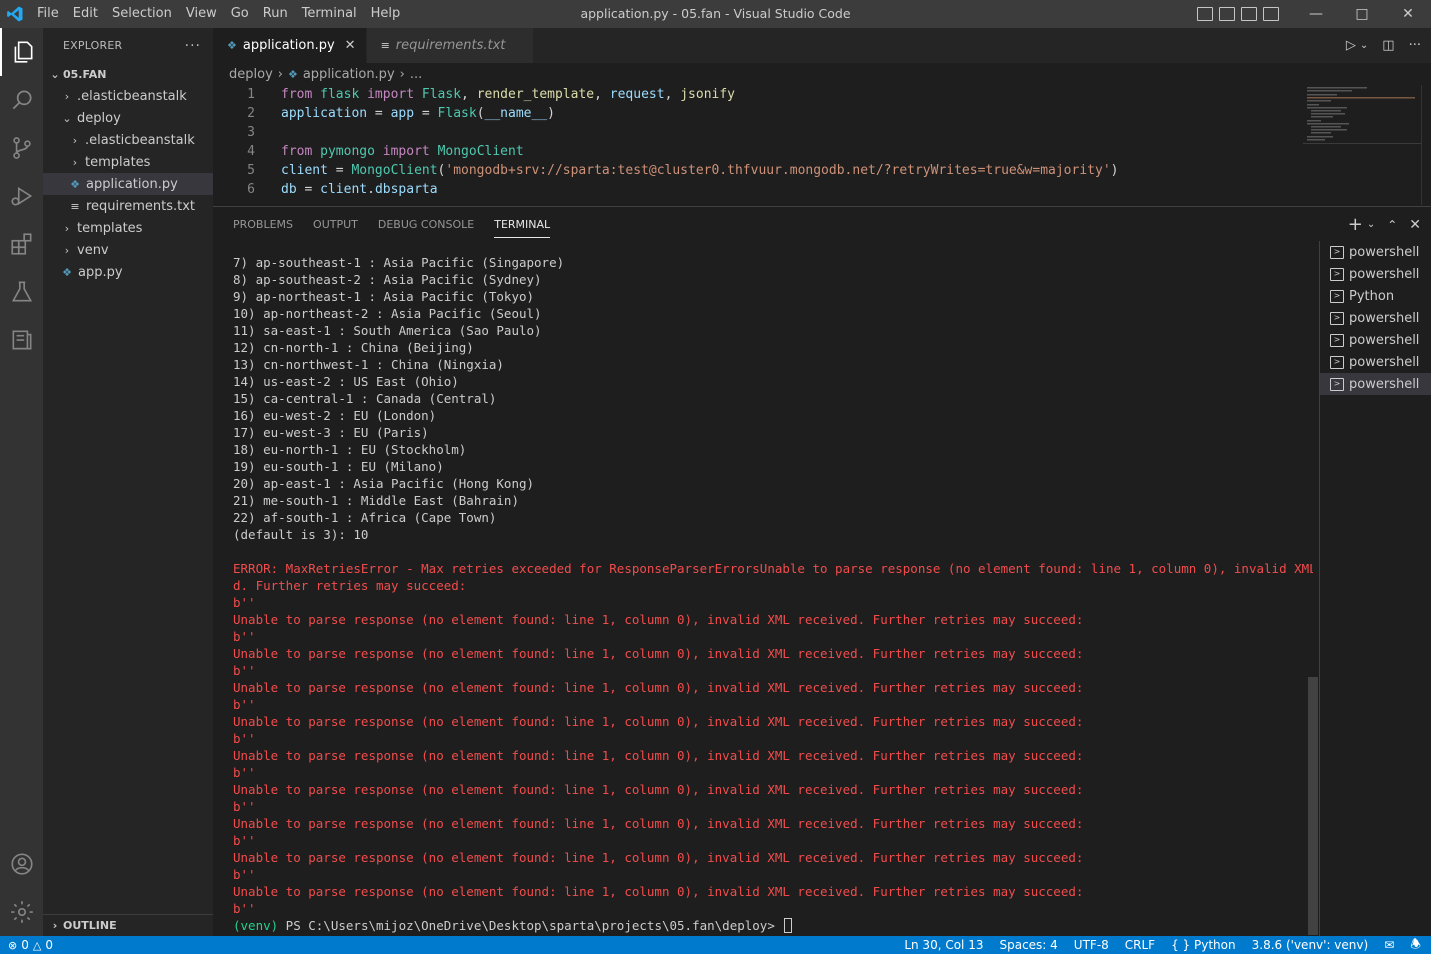  I want to click on error-icon: ⊗, so click(12, 945).